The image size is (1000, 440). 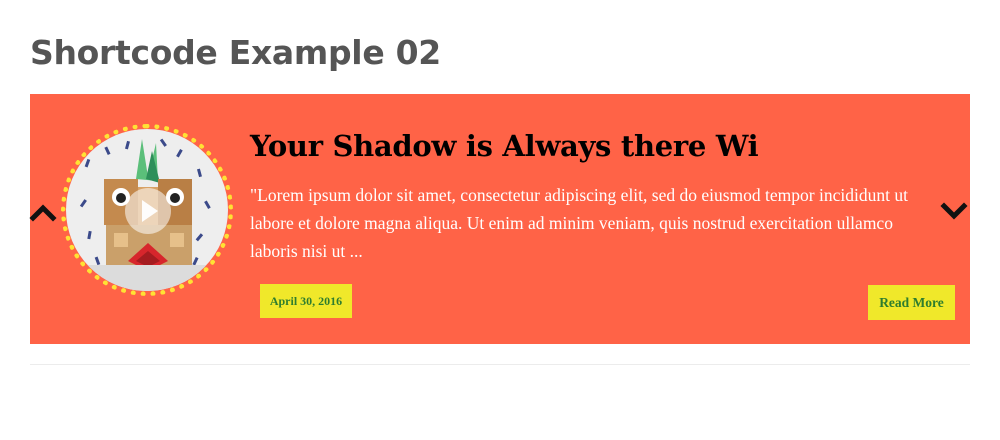 I want to click on post-thumbnail, so click(x=147, y=210).